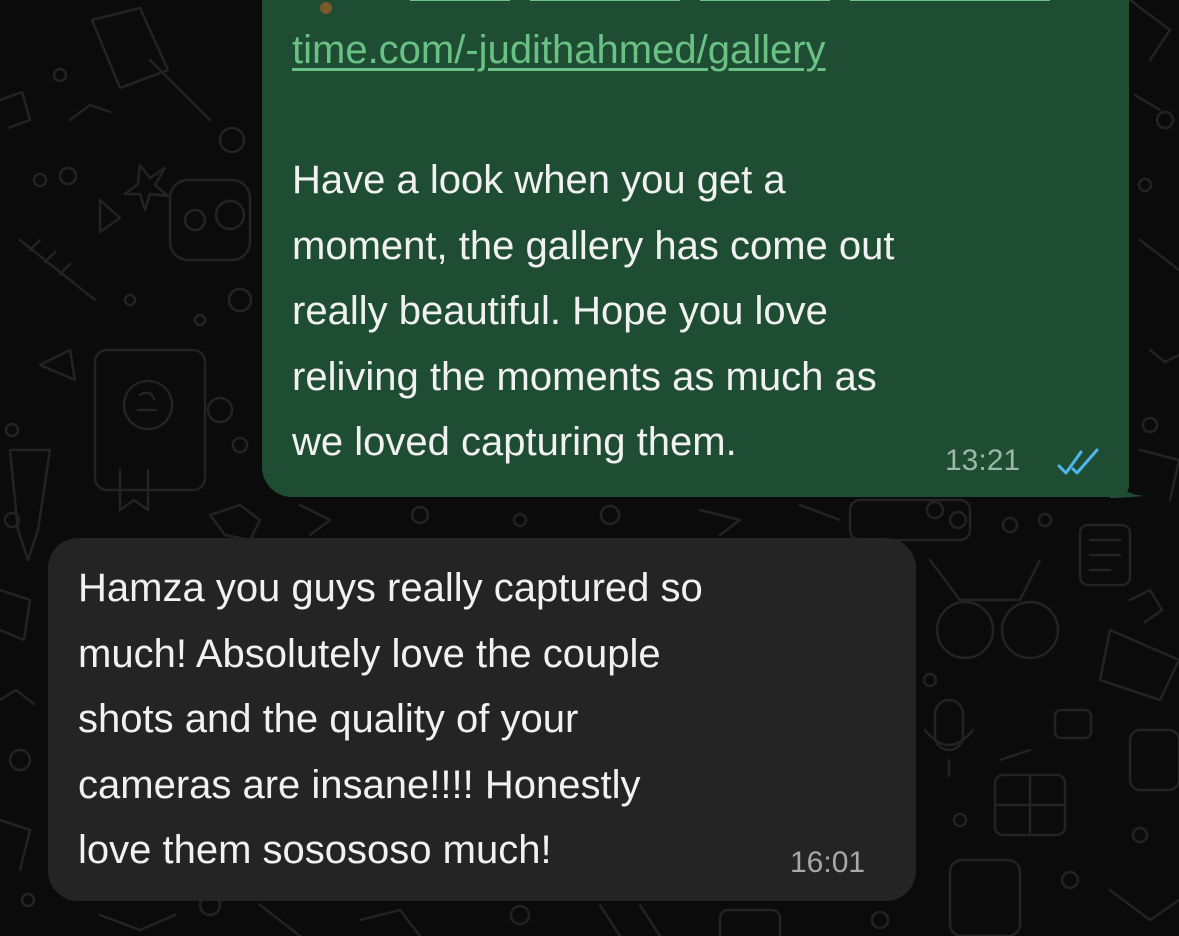 The image size is (1179, 936). What do you see at coordinates (1078, 461) in the screenshot?
I see `double-check-icon` at bounding box center [1078, 461].